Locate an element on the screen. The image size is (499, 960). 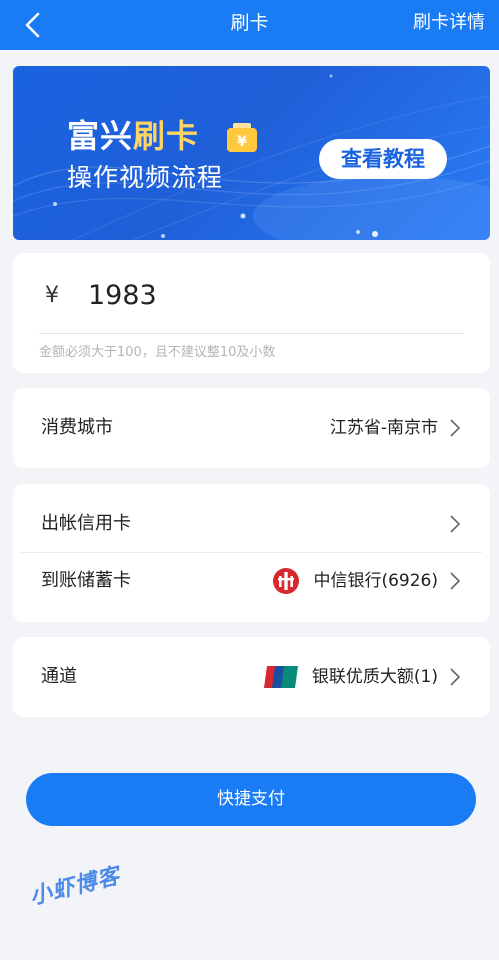
channel-row: 通道 银联优质大额(1) is located at coordinates (251, 677).